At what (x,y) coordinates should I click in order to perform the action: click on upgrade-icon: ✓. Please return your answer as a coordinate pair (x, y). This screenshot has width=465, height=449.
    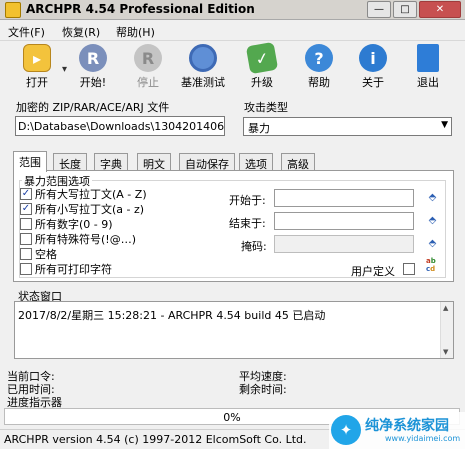
    Looking at the image, I should click on (262, 58).